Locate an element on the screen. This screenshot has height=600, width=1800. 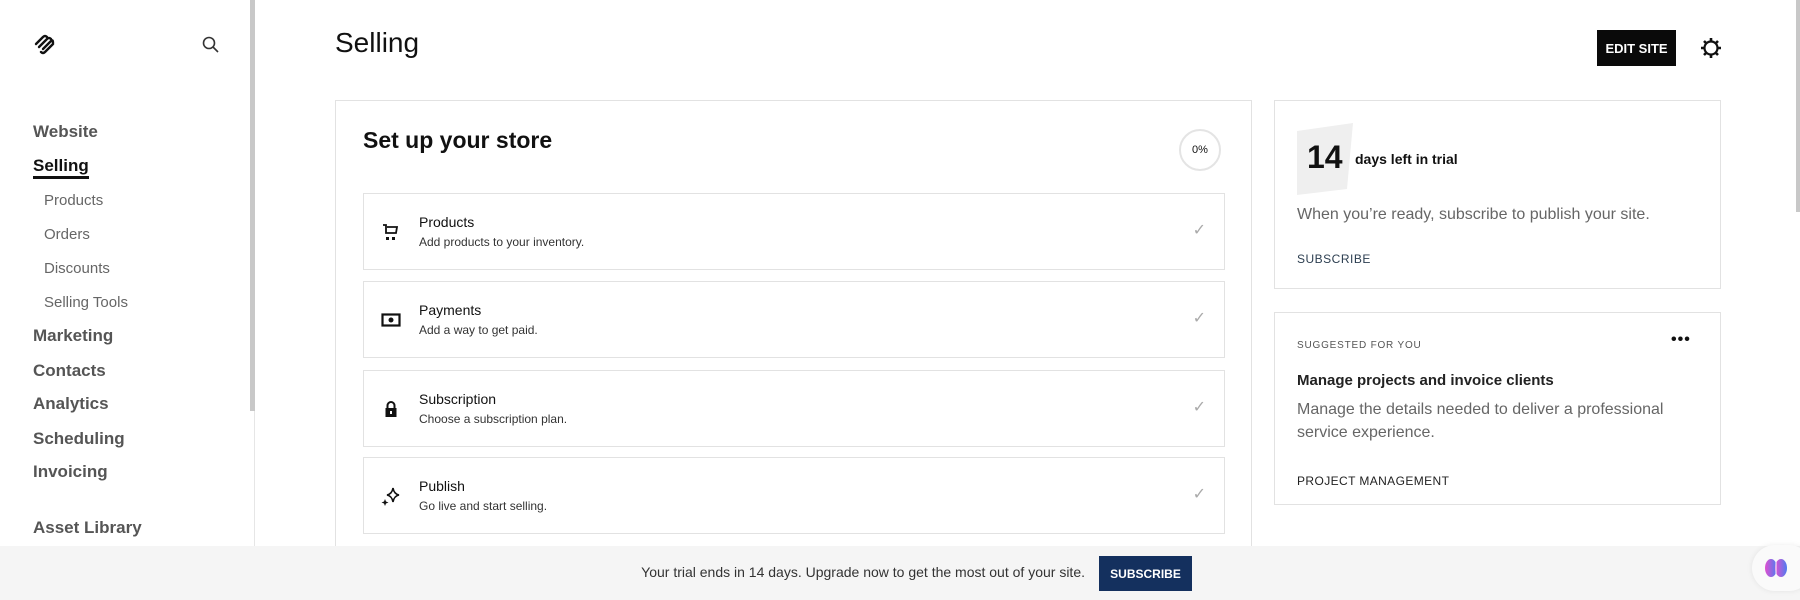
step-title: Payments is located at coordinates (450, 310).